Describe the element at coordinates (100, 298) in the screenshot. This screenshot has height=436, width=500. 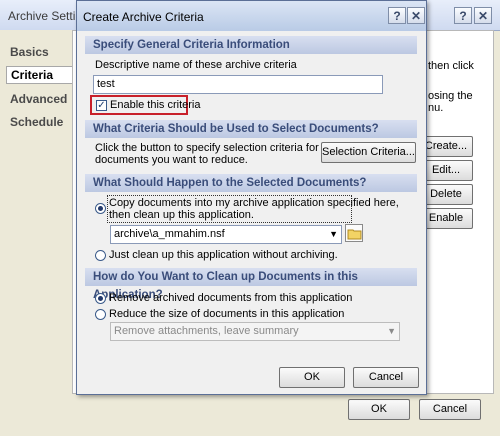
I see `remove-archived-radio` at that location.